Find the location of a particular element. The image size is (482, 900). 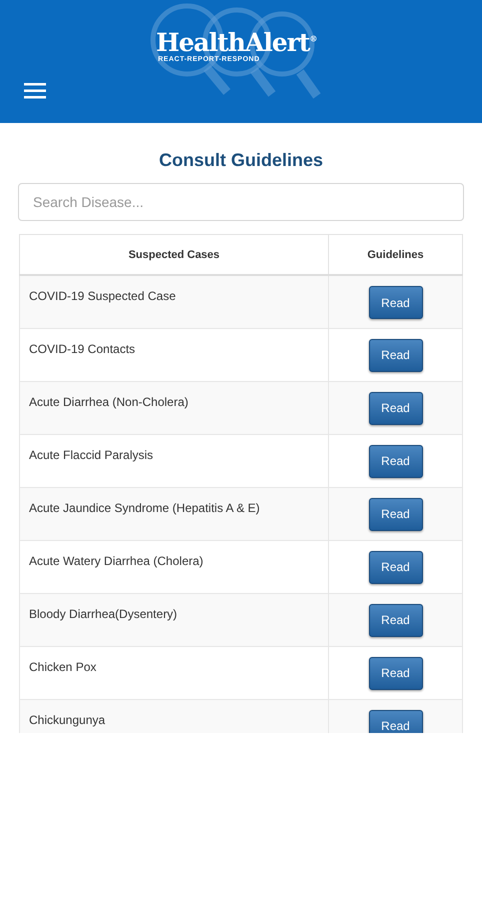

table-cell: Acute Flaccid Paralysis is located at coordinates (174, 460).